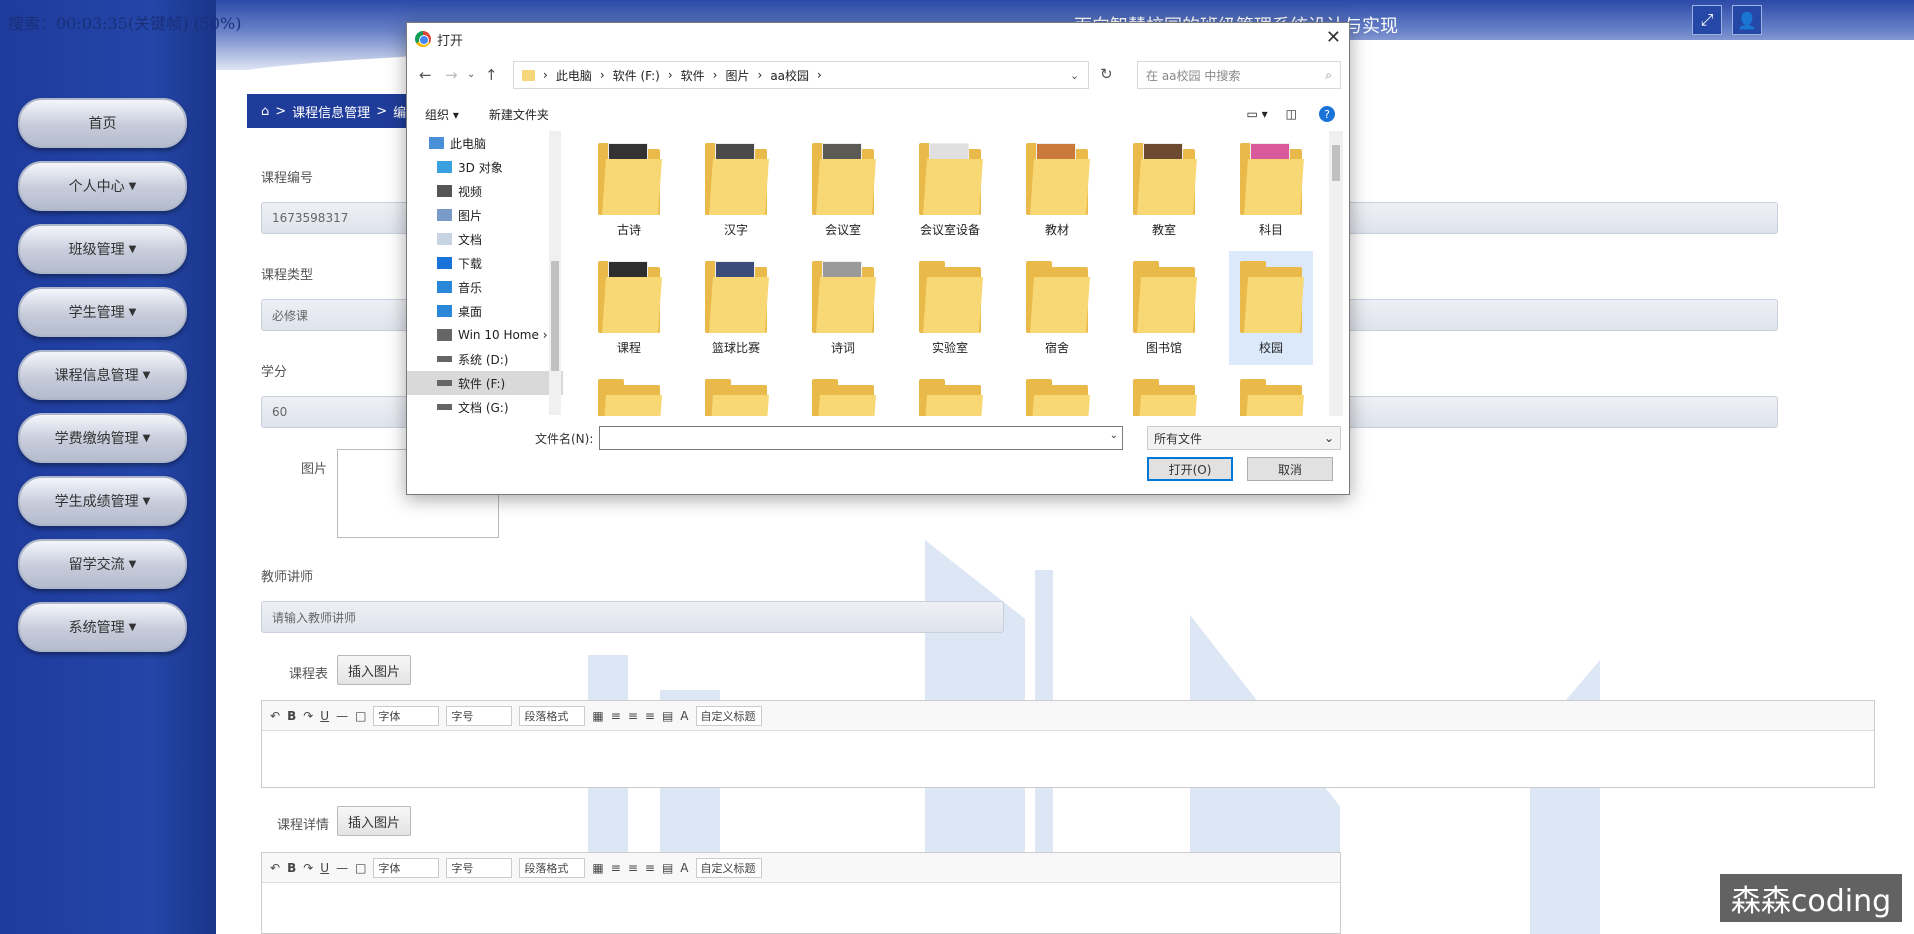  I want to click on new-folder-button: 新建文件夹, so click(519, 114).